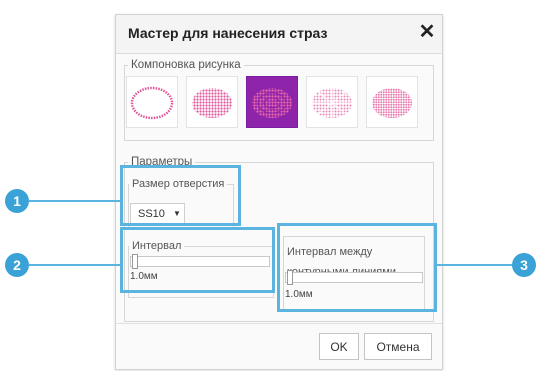 The height and width of the screenshot is (371, 539). Describe the element at coordinates (398, 346) in the screenshot. I see `cancel-button: Отмена` at that location.